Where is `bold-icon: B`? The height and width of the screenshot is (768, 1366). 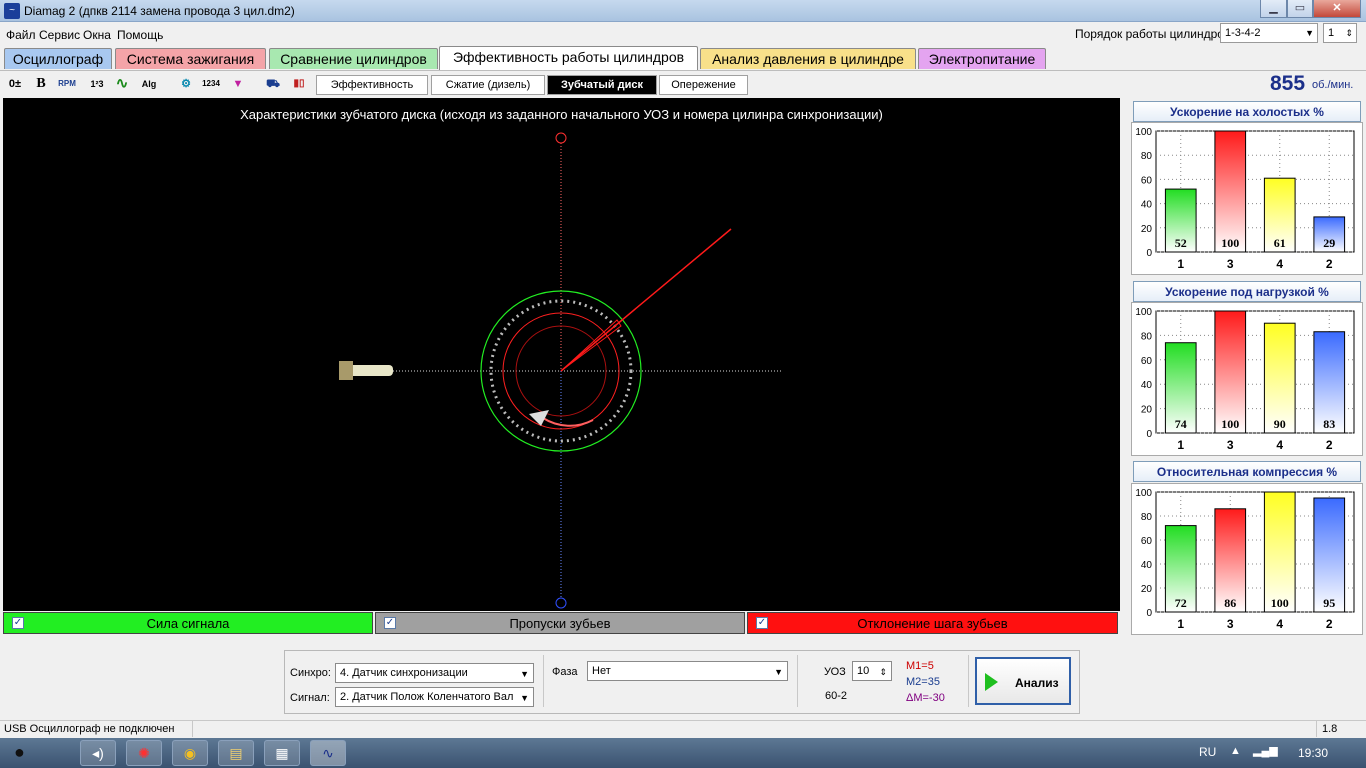 bold-icon: B is located at coordinates (41, 84).